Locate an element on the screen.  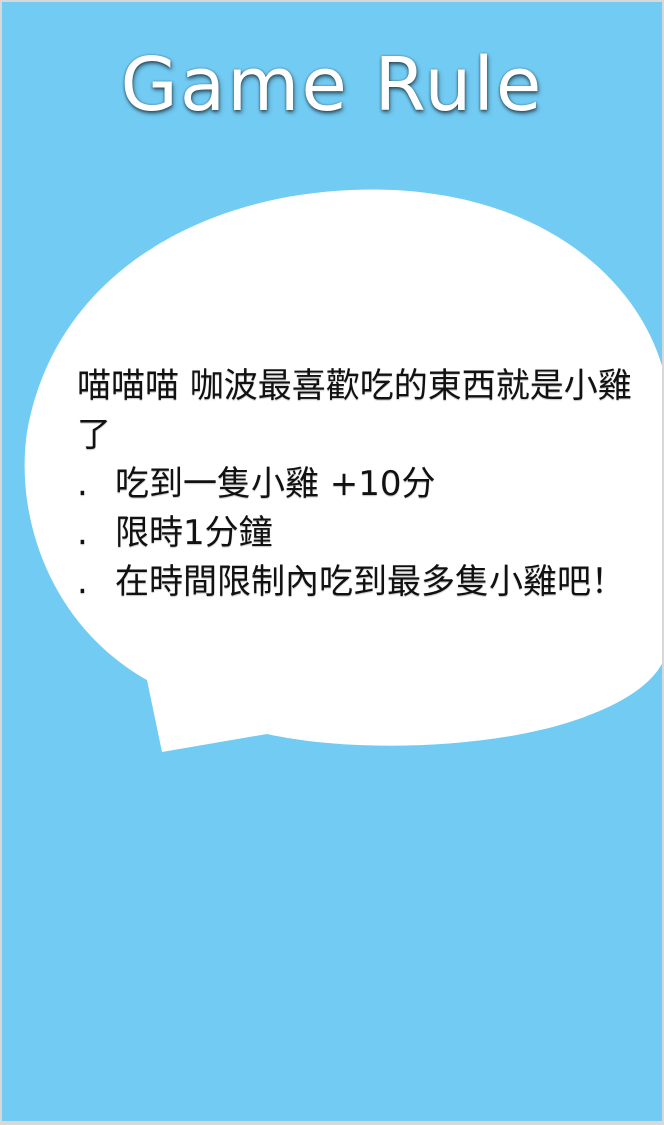
rule-item: . 限時1分鐘 is located at coordinates (369, 533).